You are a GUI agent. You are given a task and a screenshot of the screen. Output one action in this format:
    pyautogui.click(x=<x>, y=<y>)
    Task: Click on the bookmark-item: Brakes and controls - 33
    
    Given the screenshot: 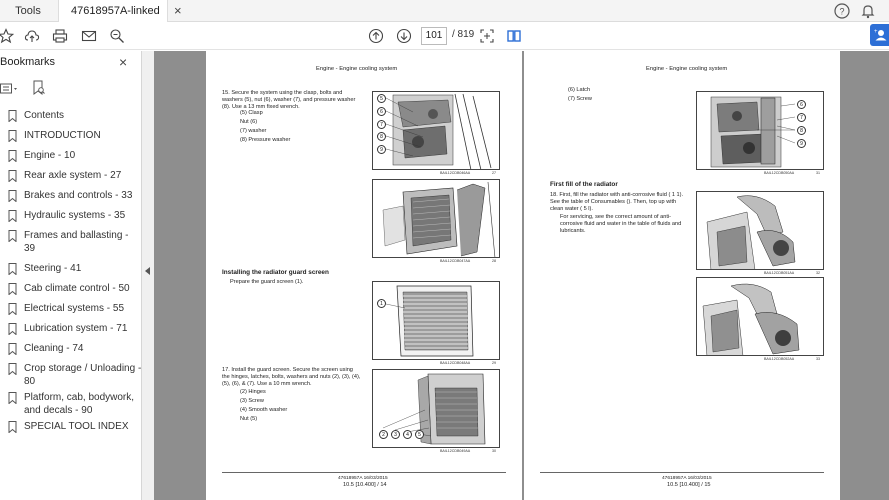 What is the action you would take?
    pyautogui.click(x=71, y=195)
    